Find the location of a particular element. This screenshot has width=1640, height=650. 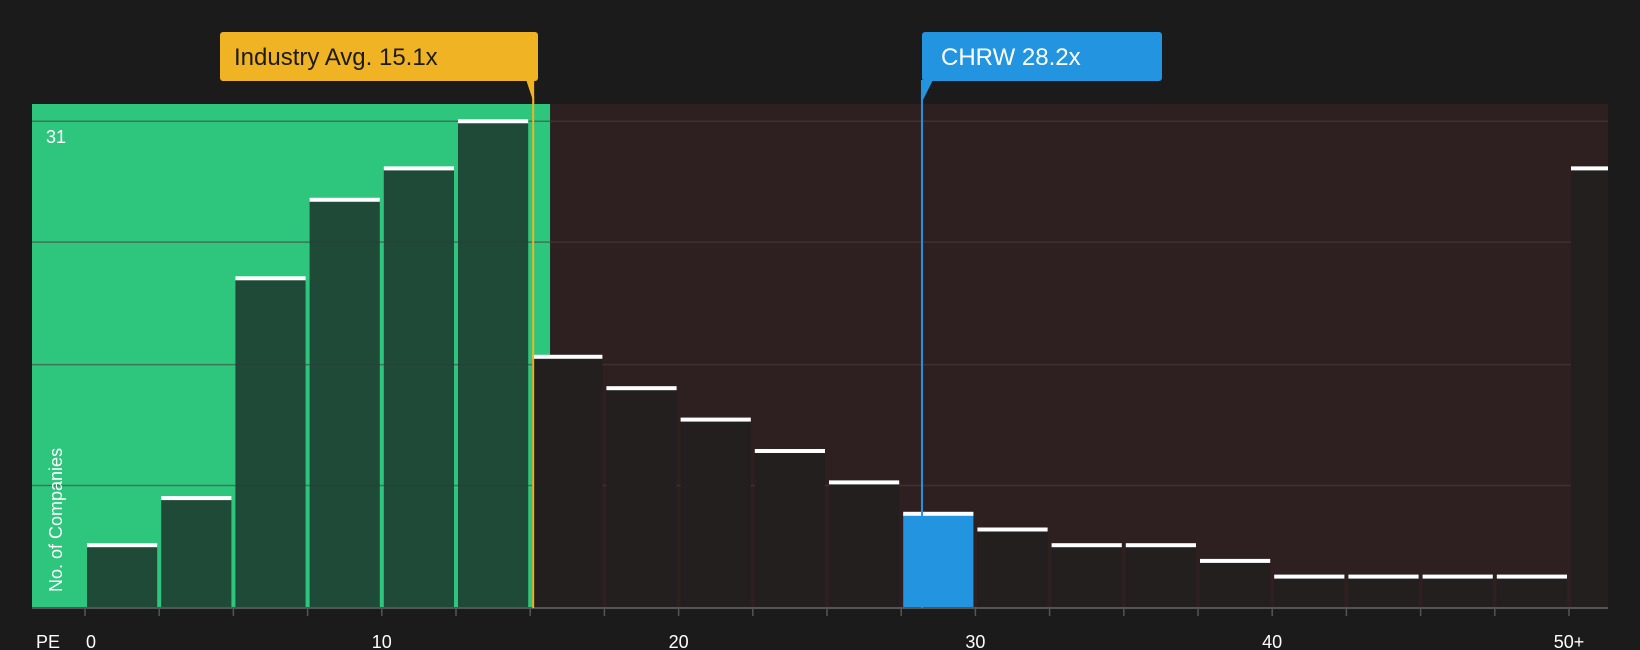

x-tick-label: 30 is located at coordinates (975, 641).